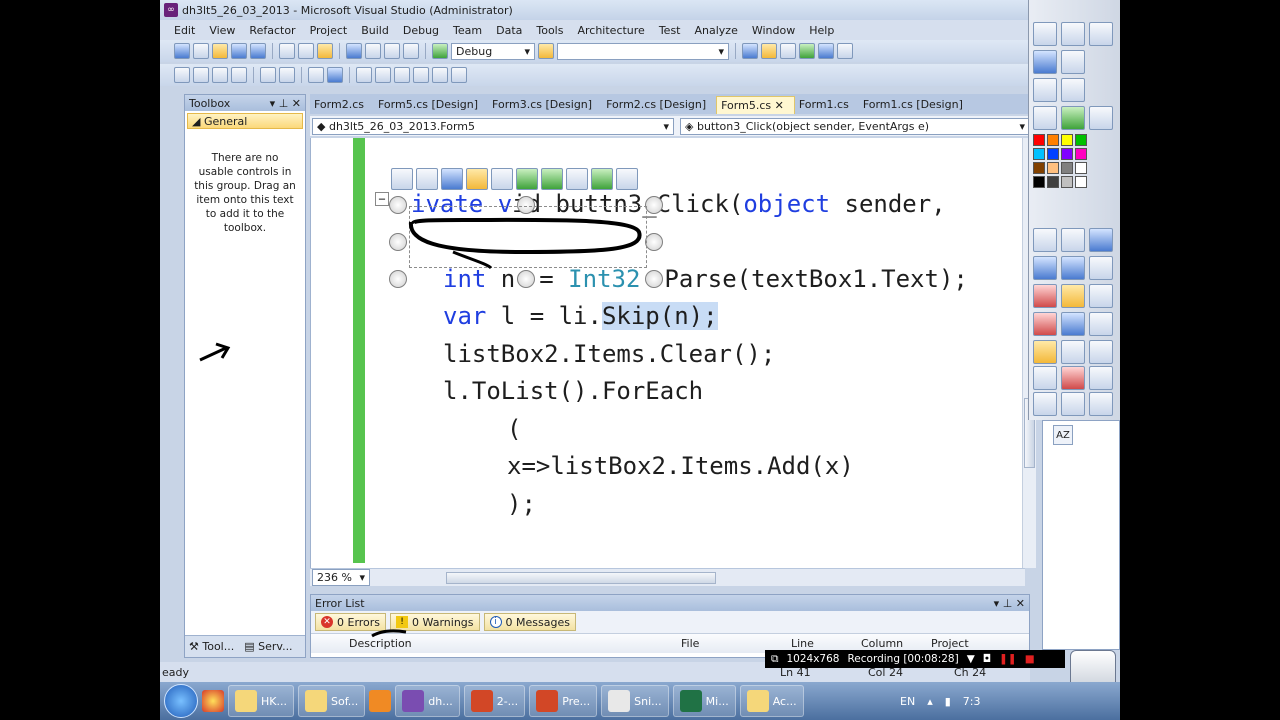 This screenshot has height=720, width=1280. What do you see at coordinates (896, 643) in the screenshot?
I see `column-column: Column` at bounding box center [896, 643].